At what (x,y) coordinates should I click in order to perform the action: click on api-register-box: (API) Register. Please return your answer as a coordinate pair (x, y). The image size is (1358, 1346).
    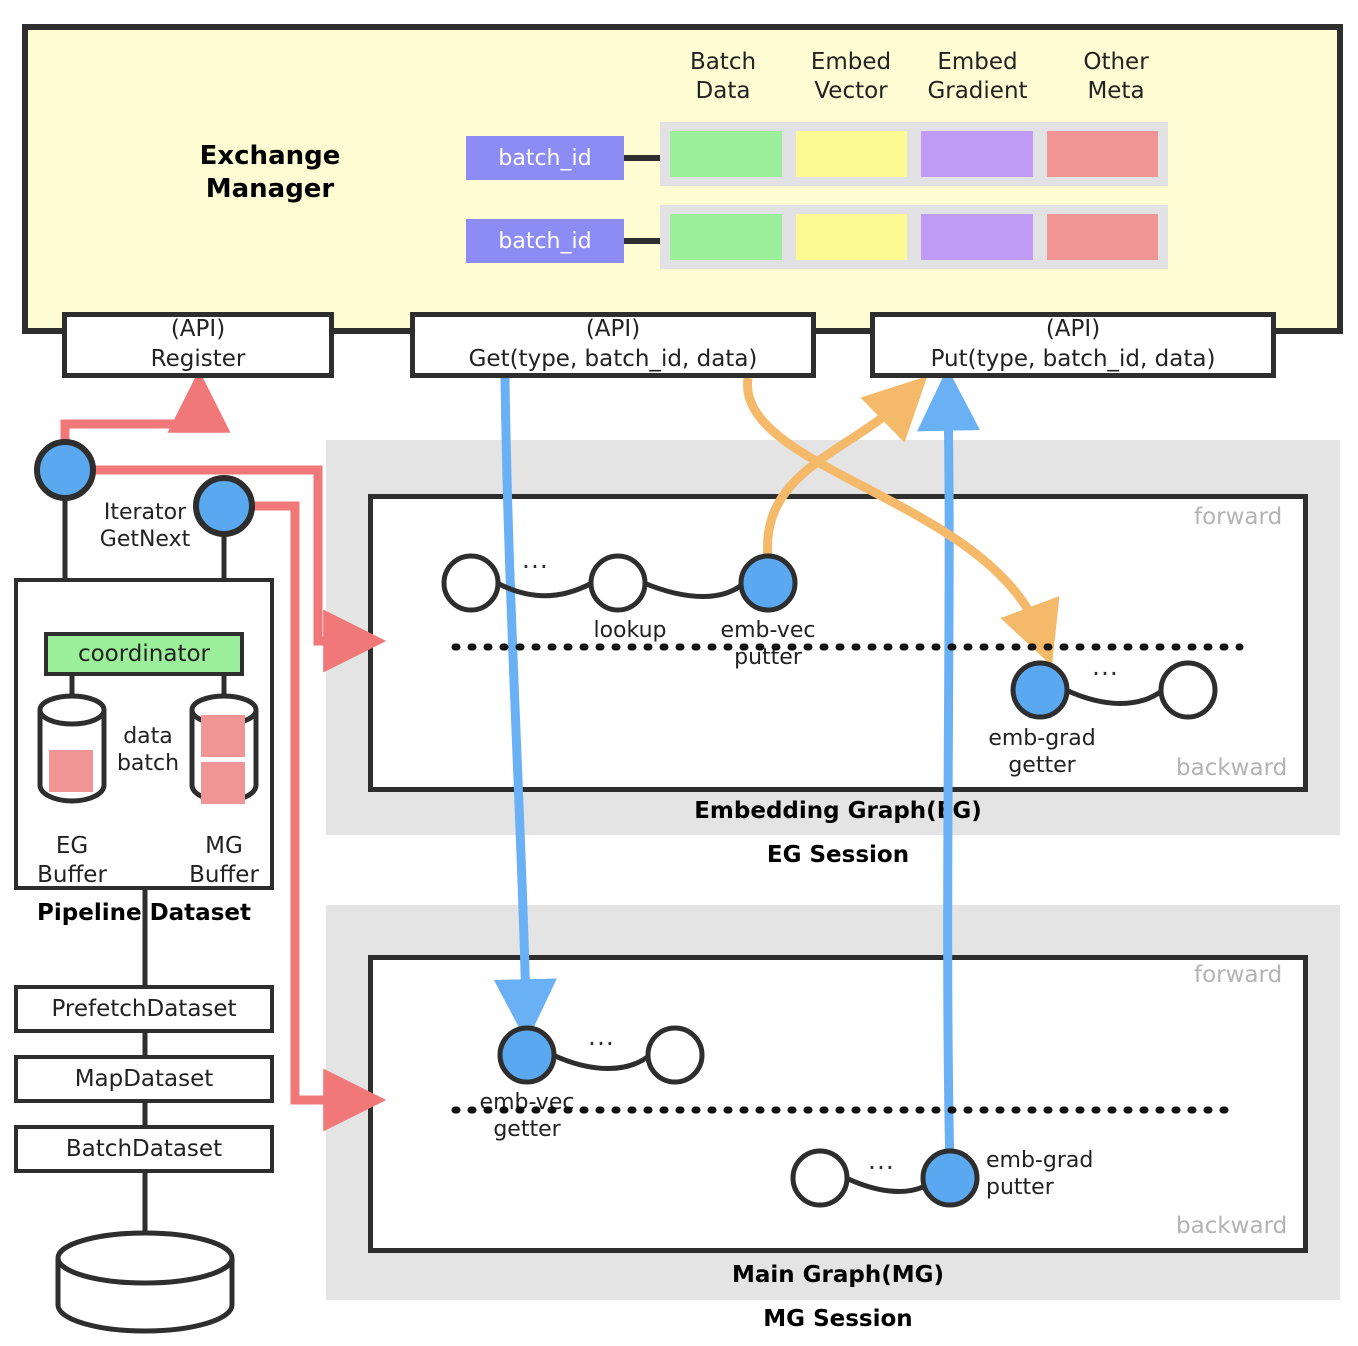
    Looking at the image, I should click on (198, 345).